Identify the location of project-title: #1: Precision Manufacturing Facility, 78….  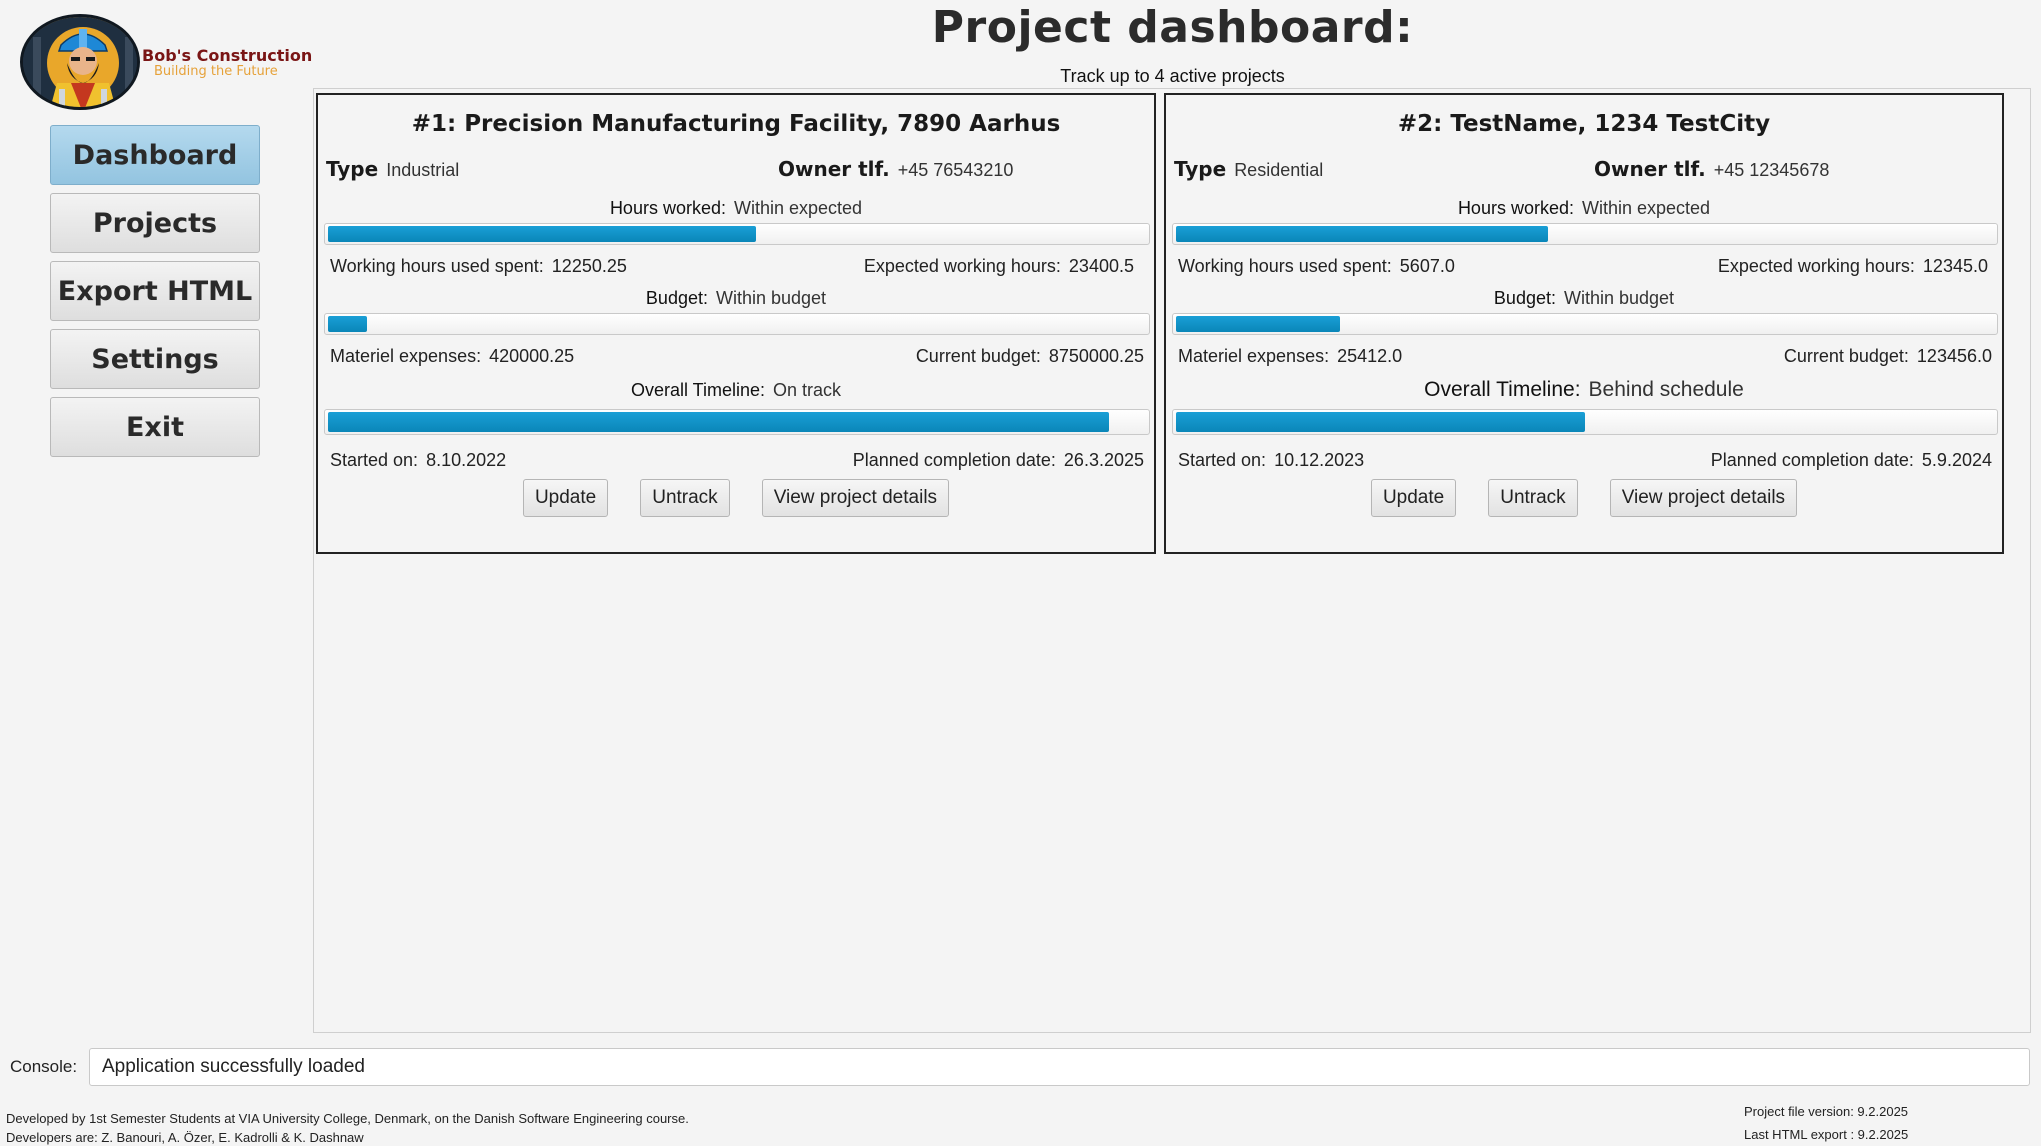
(736, 124).